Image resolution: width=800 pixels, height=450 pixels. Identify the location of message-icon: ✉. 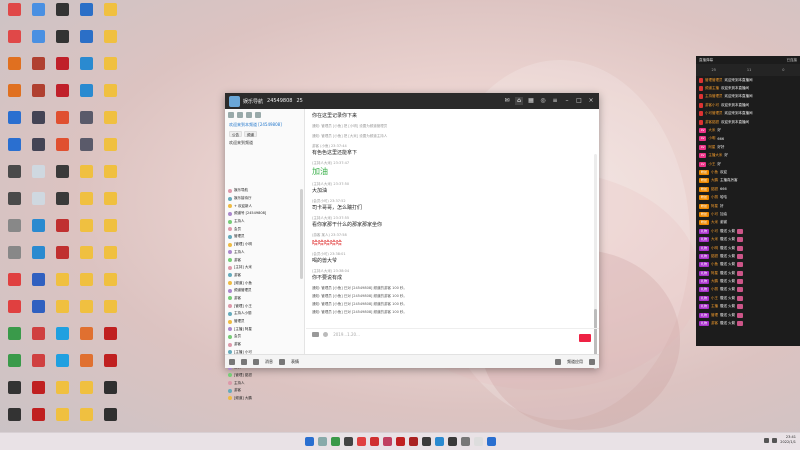
(507, 101).